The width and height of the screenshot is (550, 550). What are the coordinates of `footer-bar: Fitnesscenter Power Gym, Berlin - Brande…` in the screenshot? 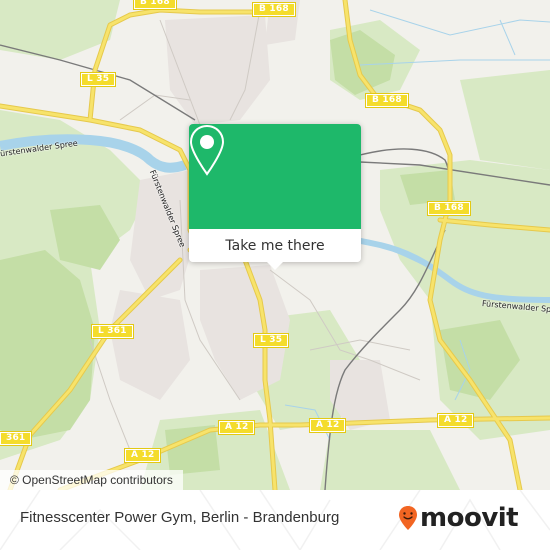 It's located at (275, 520).